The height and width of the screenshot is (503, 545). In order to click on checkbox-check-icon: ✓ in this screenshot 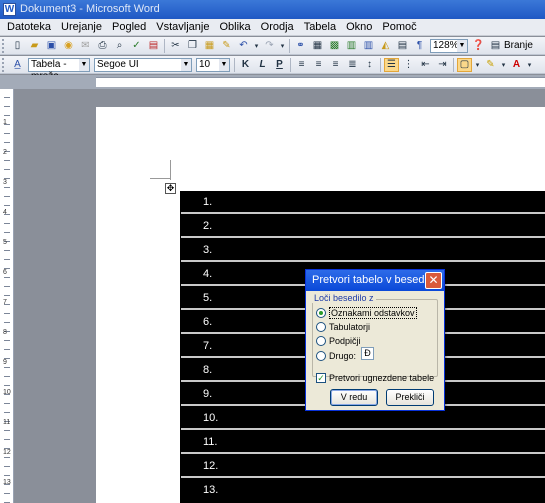, I will do `click(321, 378)`.